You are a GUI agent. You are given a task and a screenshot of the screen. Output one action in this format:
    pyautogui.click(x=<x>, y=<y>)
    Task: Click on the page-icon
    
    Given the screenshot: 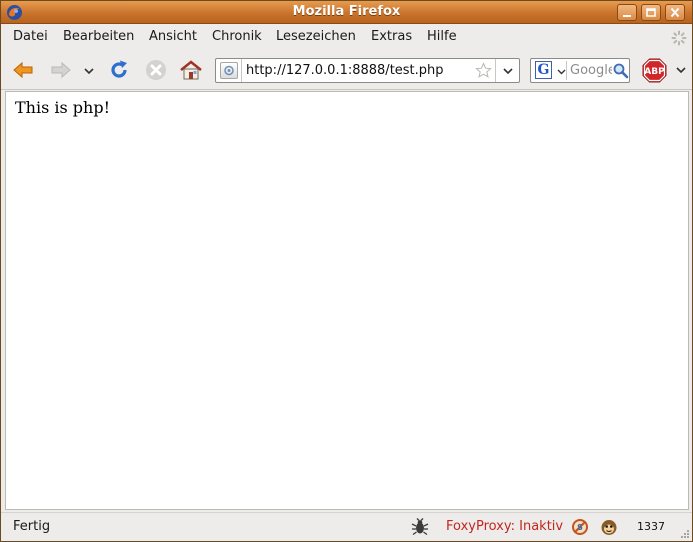 What is the action you would take?
    pyautogui.click(x=229, y=70)
    